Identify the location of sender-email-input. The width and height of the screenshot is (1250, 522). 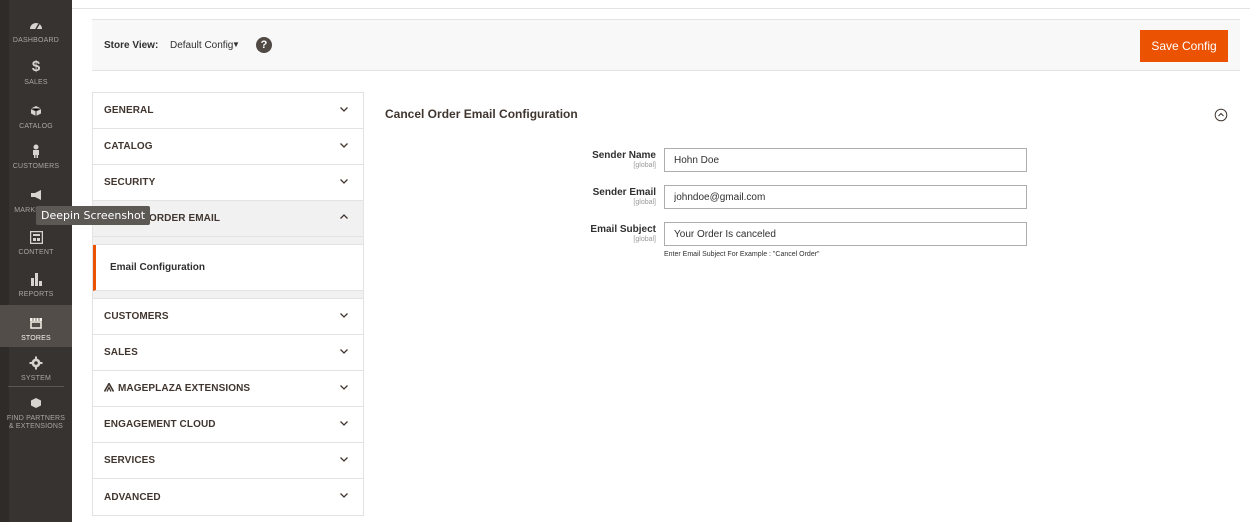
(845, 197).